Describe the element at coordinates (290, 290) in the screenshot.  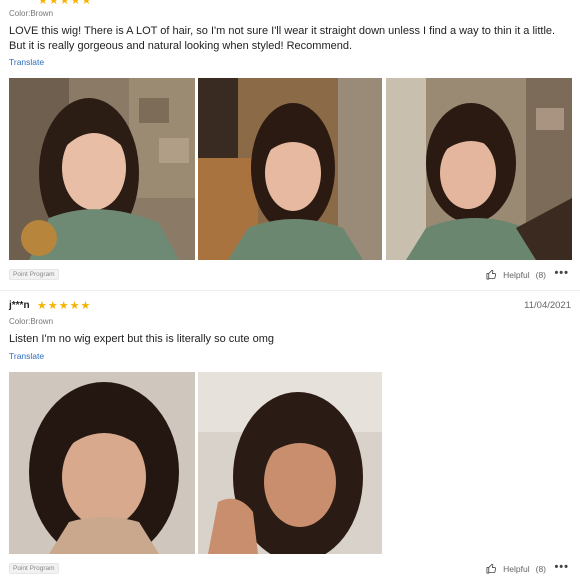
I see `review-divider` at that location.